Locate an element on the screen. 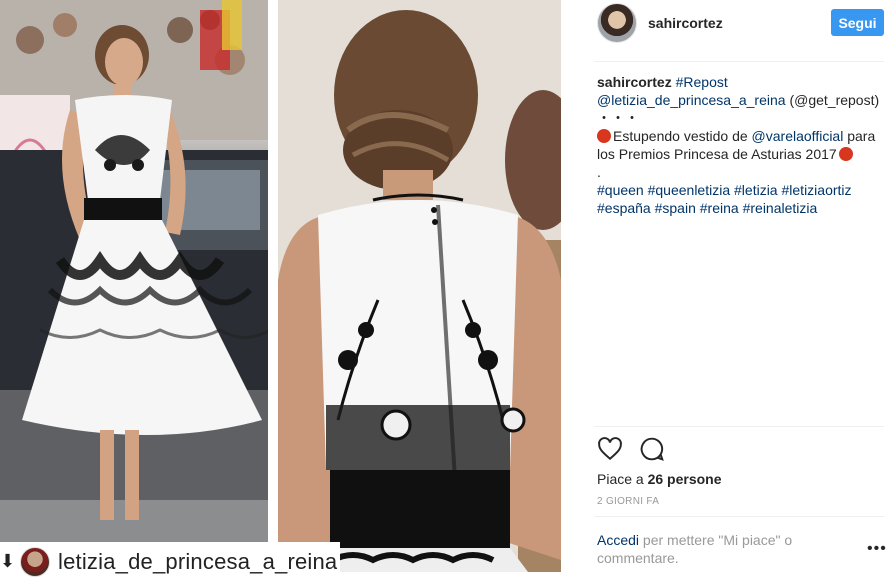 This screenshot has width=891, height=581. hashtag: #letiziaortiz is located at coordinates (817, 190).